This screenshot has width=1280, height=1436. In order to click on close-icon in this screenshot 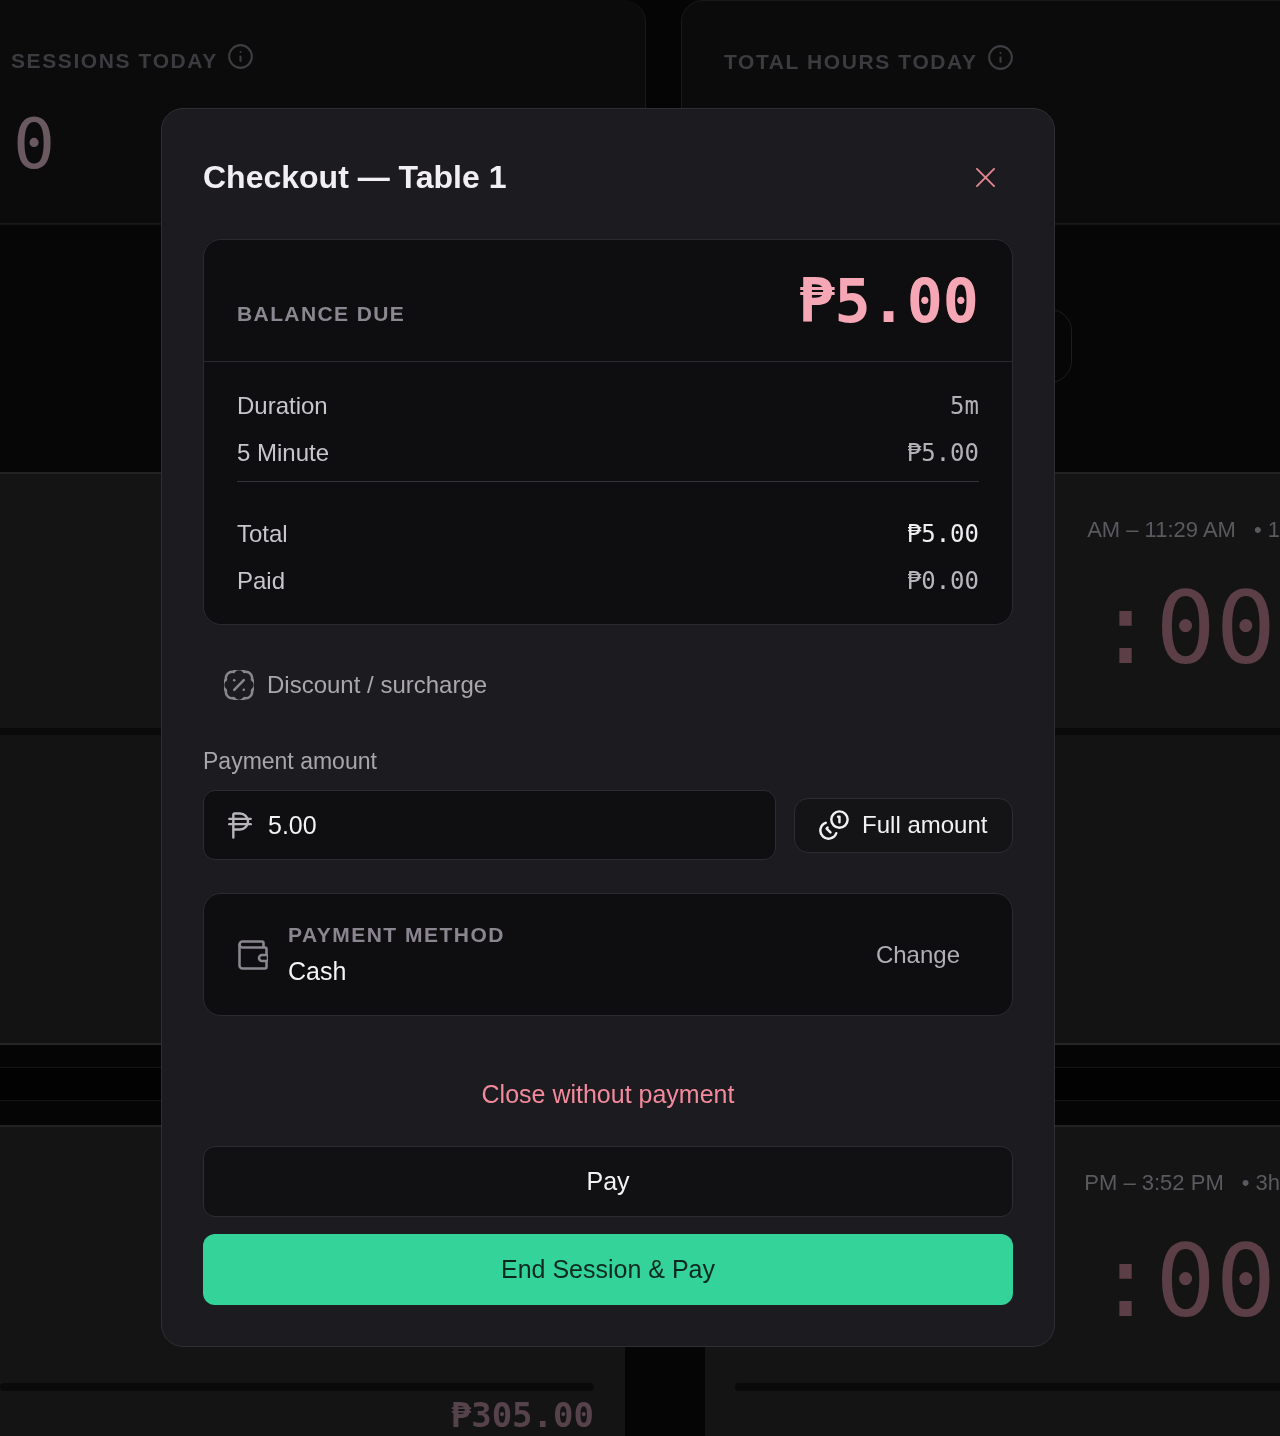, I will do `click(985, 177)`.